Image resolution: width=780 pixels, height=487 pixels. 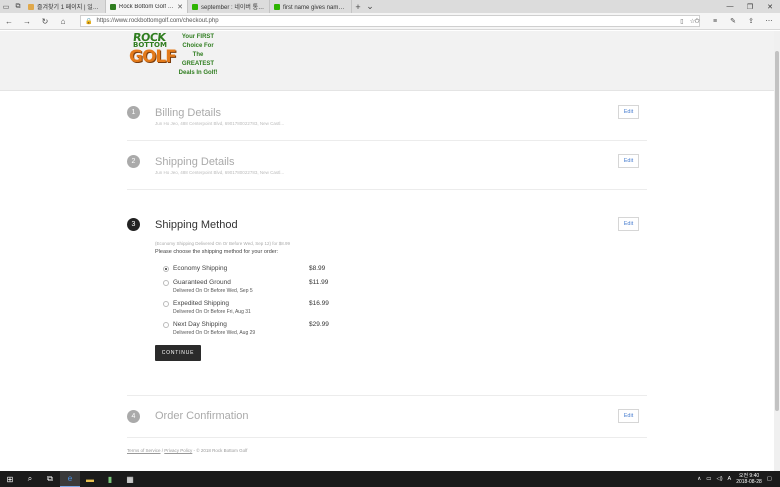 I want to click on option-price: $16.99, so click(x=319, y=303).